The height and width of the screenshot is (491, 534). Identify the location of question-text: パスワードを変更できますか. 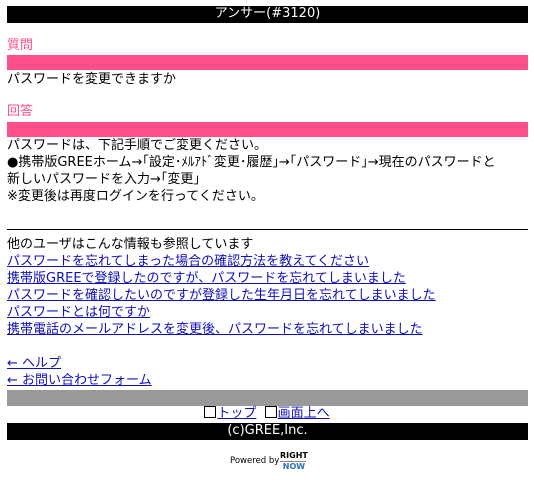
(92, 79).